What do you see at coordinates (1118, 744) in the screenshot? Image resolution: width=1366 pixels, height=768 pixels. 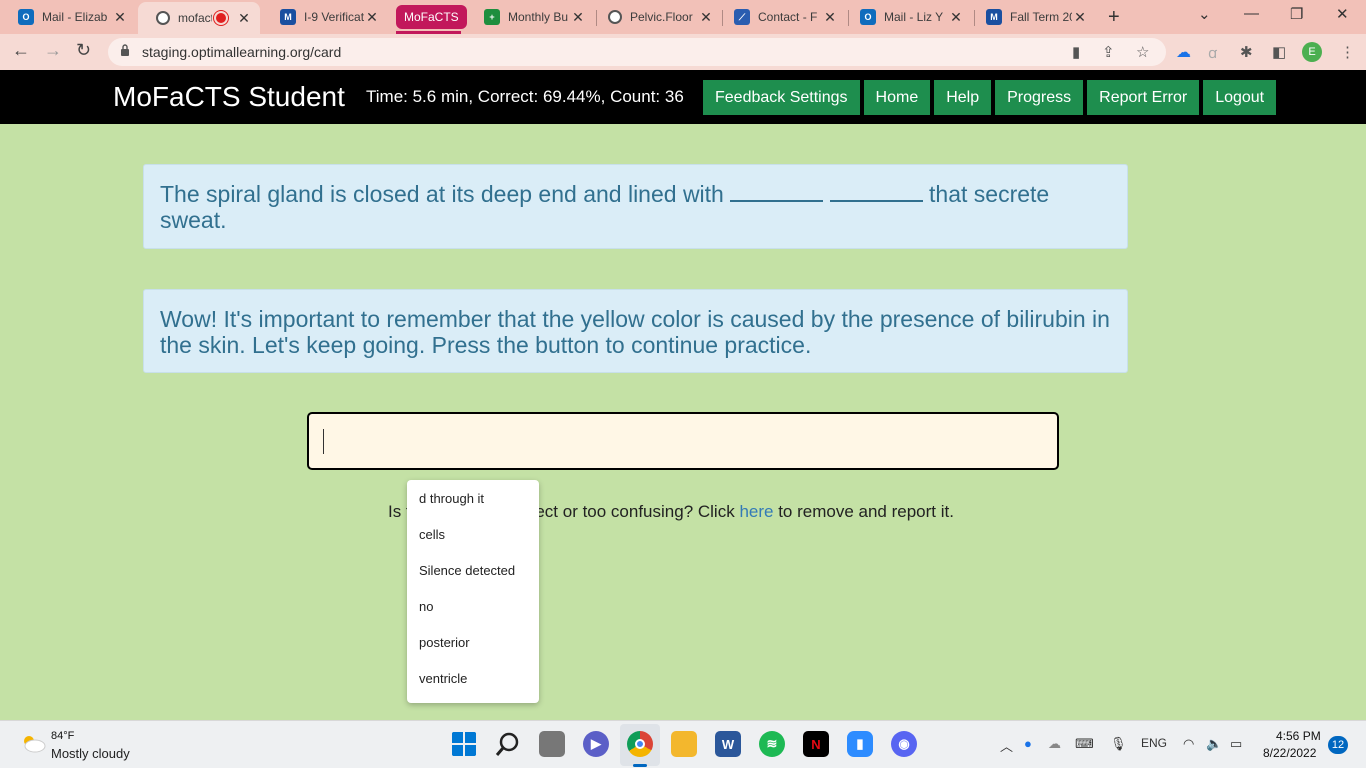 I see `microphone-icon: 🎙` at bounding box center [1118, 744].